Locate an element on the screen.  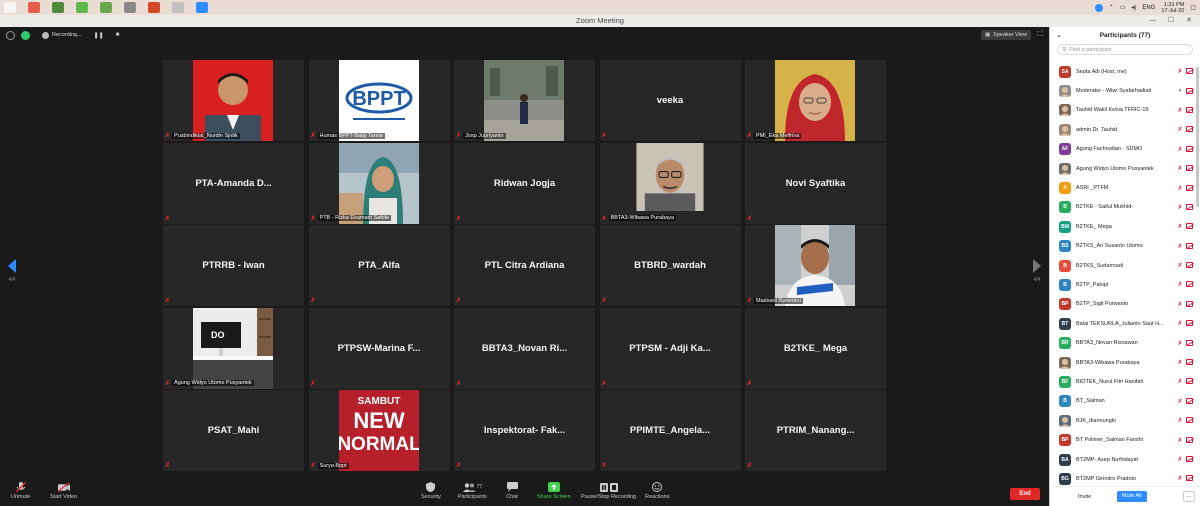
participant-status: ✗ is located at coordinates (1185, 129).